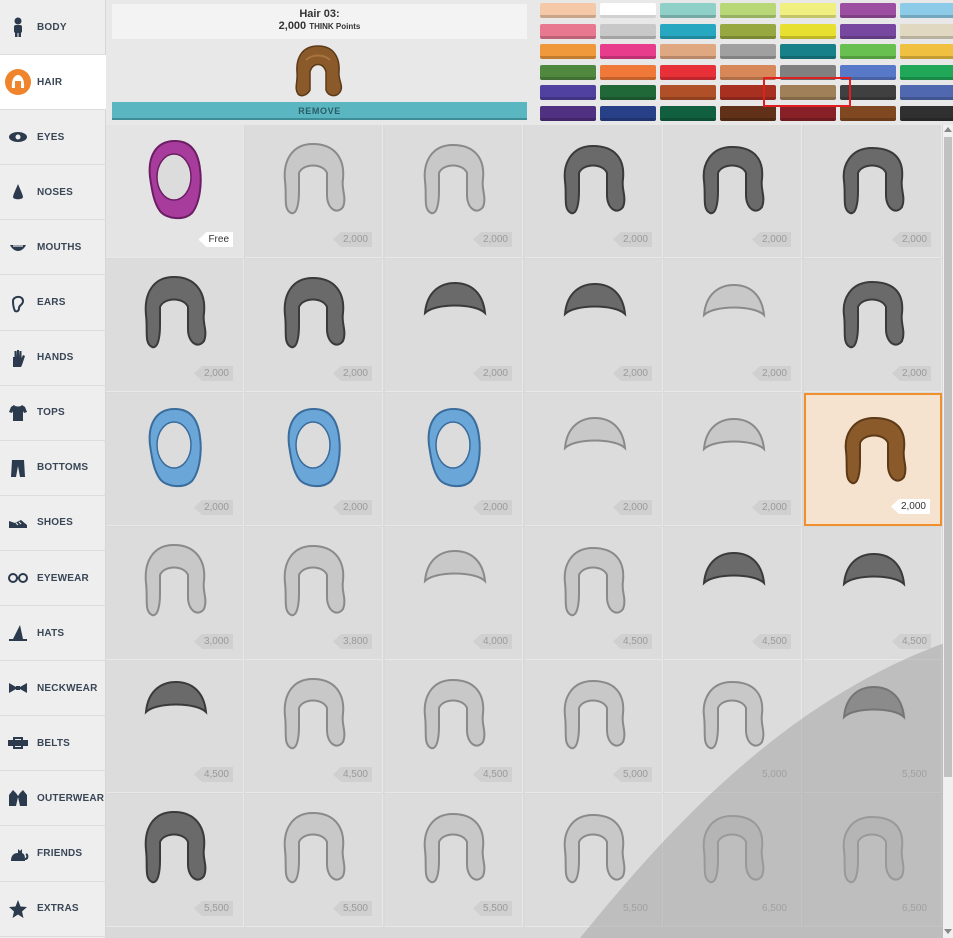 The height and width of the screenshot is (938, 953). I want to click on hair-item-hijab-purple: Free, so click(175, 191).